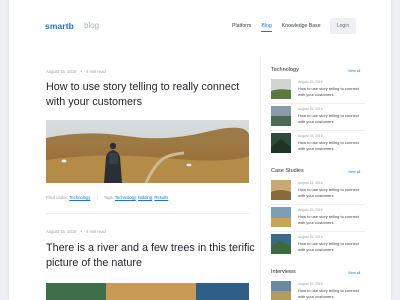  Describe the element at coordinates (301, 26) in the screenshot. I see `nav-item-knowledge-base: Knowledge Base` at that location.